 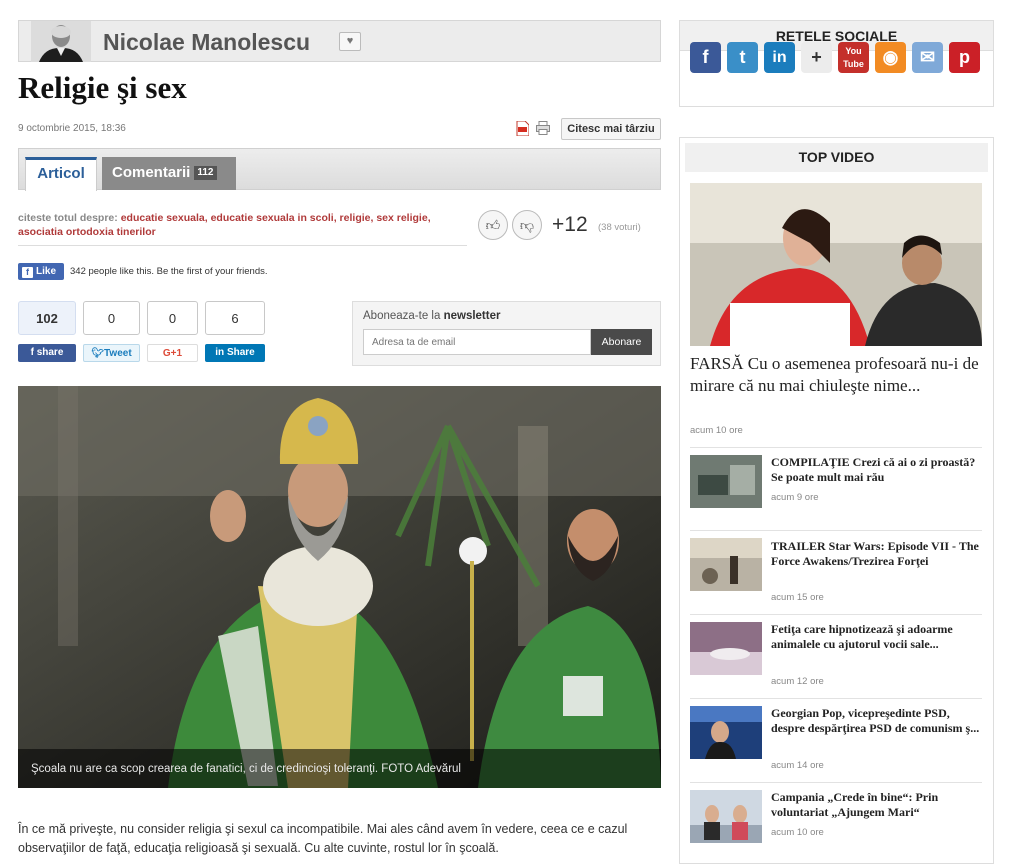 I want to click on facebook-share-count: 102, so click(x=47, y=318).